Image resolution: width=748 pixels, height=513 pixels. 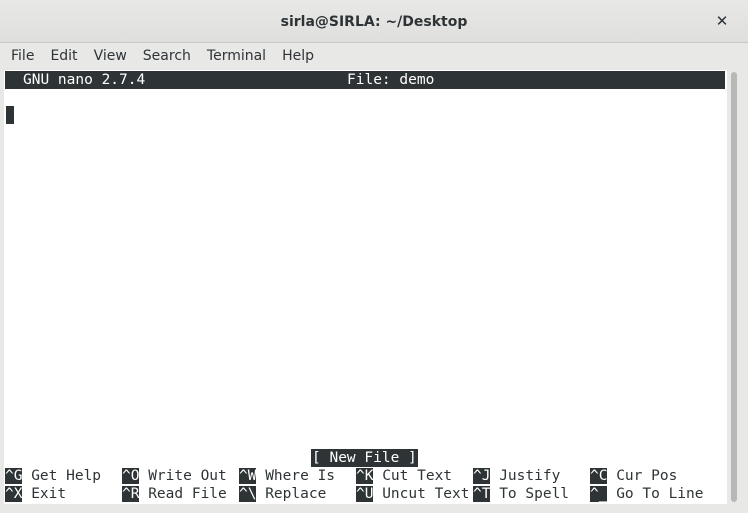 What do you see at coordinates (14, 476) in the screenshot?
I see `shortcut-key: ^G` at bounding box center [14, 476].